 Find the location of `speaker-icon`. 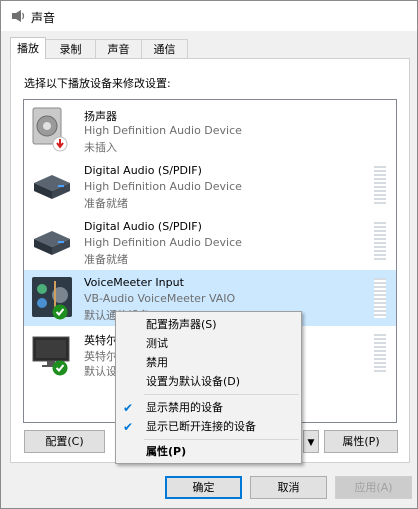

speaker-icon is located at coordinates (18, 16).